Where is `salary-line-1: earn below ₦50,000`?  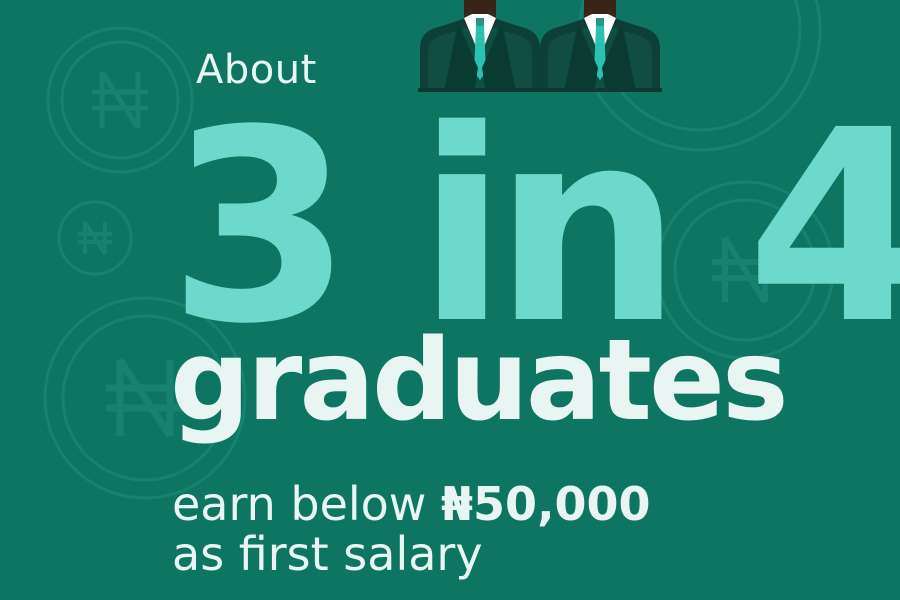
salary-line-1: earn below ₦50,000 is located at coordinates (411, 504).